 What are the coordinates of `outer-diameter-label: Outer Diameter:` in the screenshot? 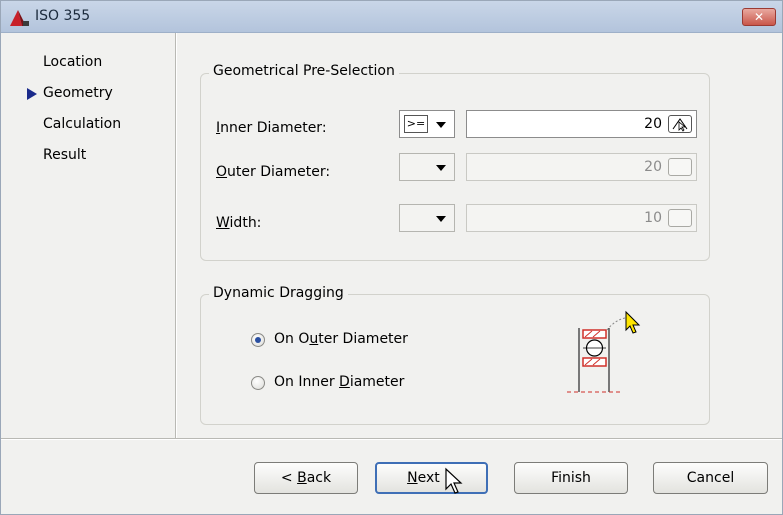 It's located at (273, 172).